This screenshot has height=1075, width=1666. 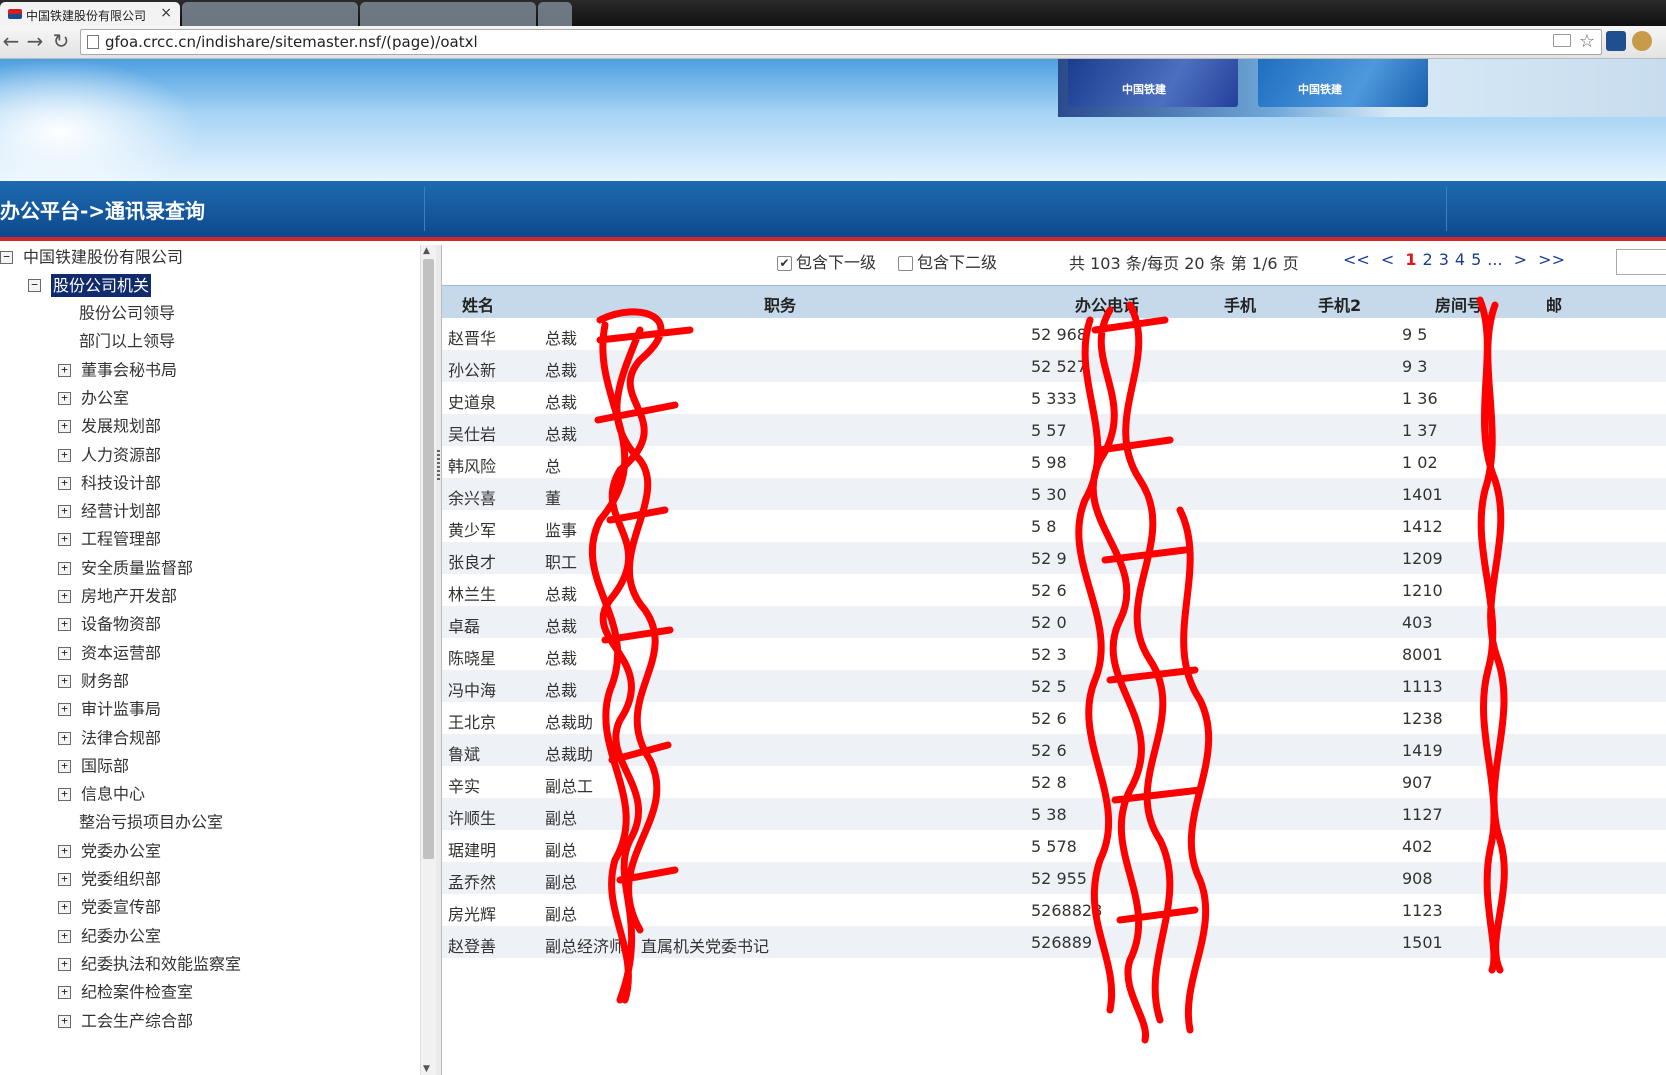 What do you see at coordinates (1054, 654) in the screenshot?
I see `table-row: 陈晓星 总裁 52 3 8001` at bounding box center [1054, 654].